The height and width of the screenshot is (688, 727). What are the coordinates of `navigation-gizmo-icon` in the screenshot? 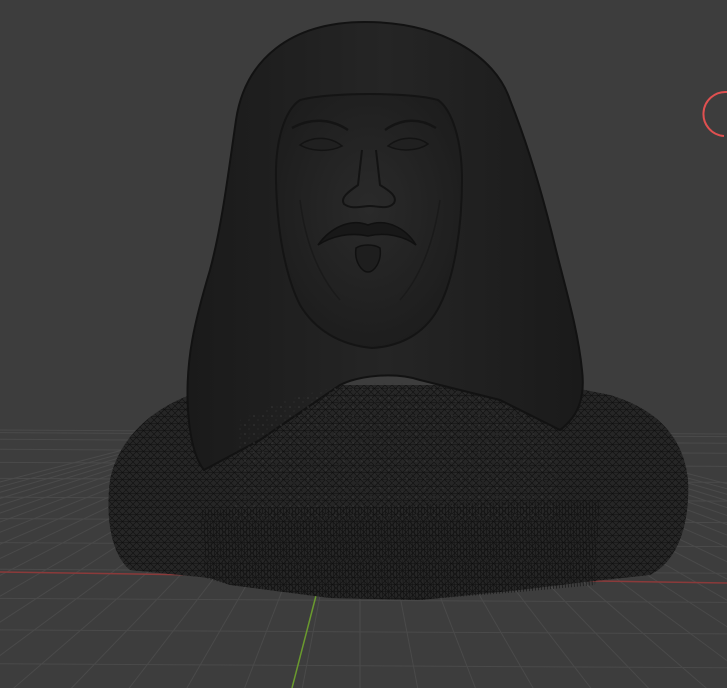 It's located at (714, 113).